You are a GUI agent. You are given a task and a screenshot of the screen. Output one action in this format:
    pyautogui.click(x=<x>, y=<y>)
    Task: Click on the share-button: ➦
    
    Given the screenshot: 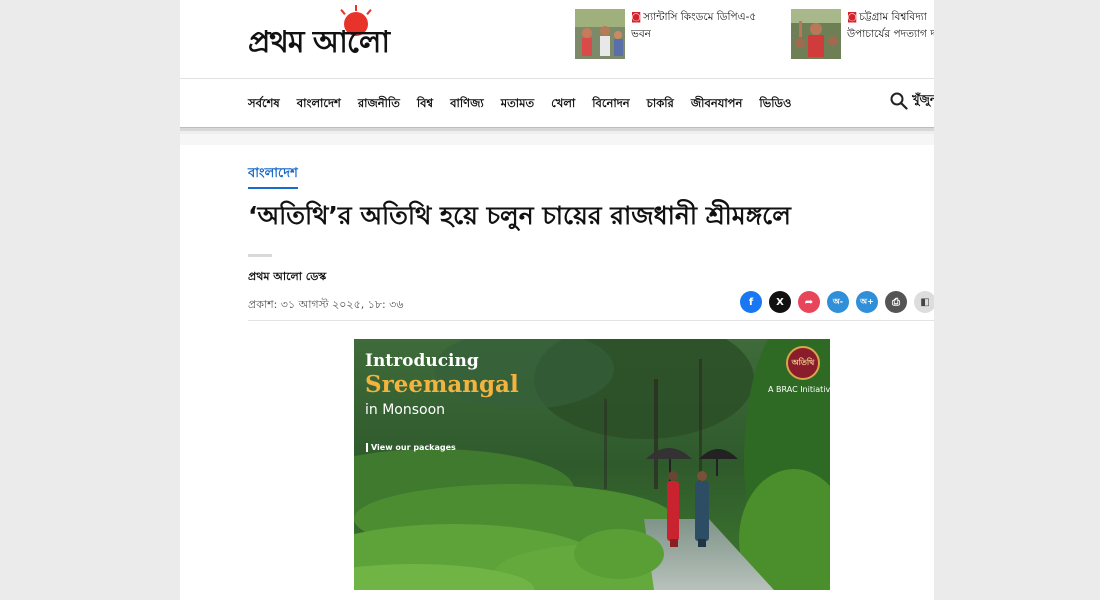 What is the action you would take?
    pyautogui.click(x=809, y=302)
    